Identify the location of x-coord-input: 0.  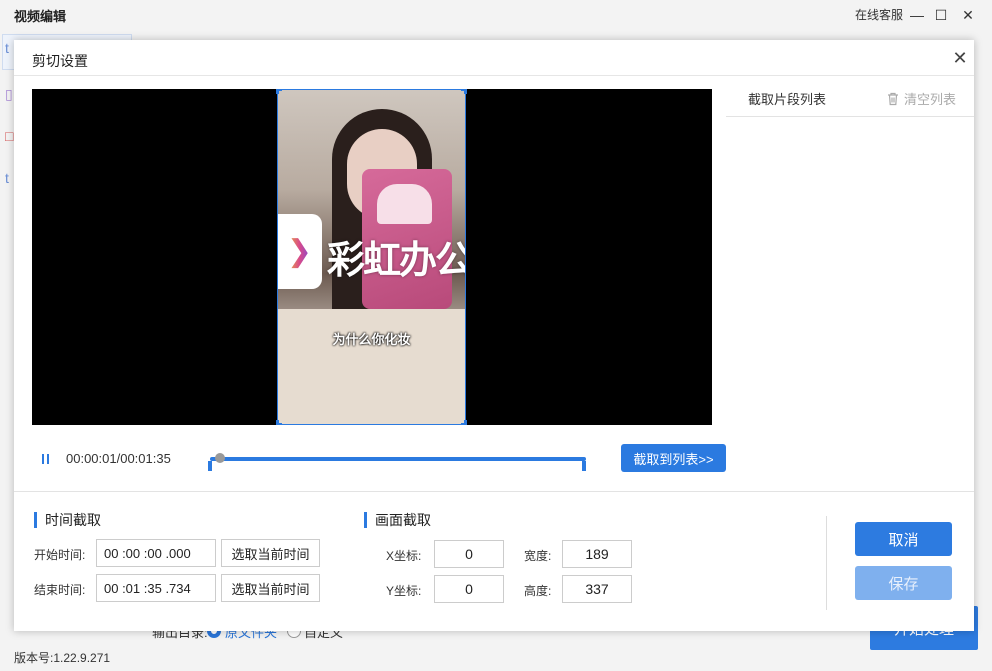
(469, 554).